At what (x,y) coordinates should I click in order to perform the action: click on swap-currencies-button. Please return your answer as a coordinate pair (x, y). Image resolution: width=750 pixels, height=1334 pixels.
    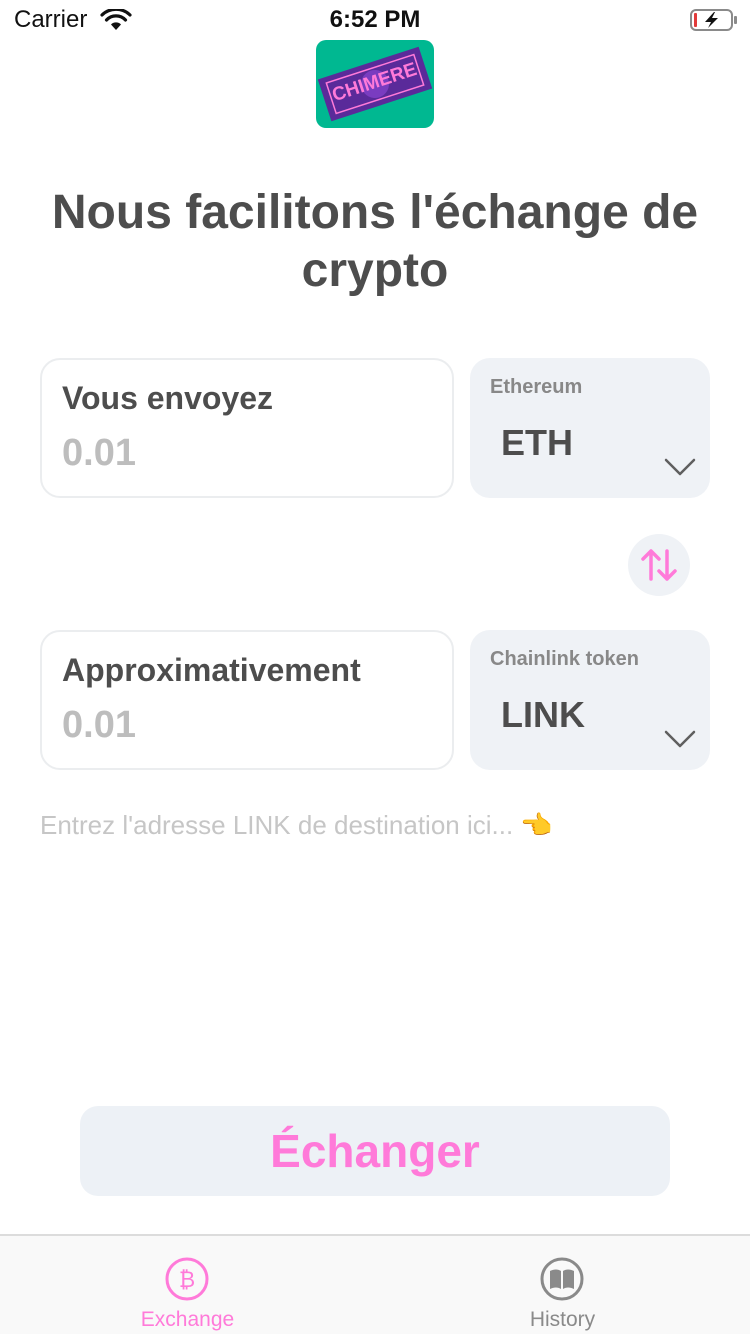
    Looking at the image, I should click on (659, 565).